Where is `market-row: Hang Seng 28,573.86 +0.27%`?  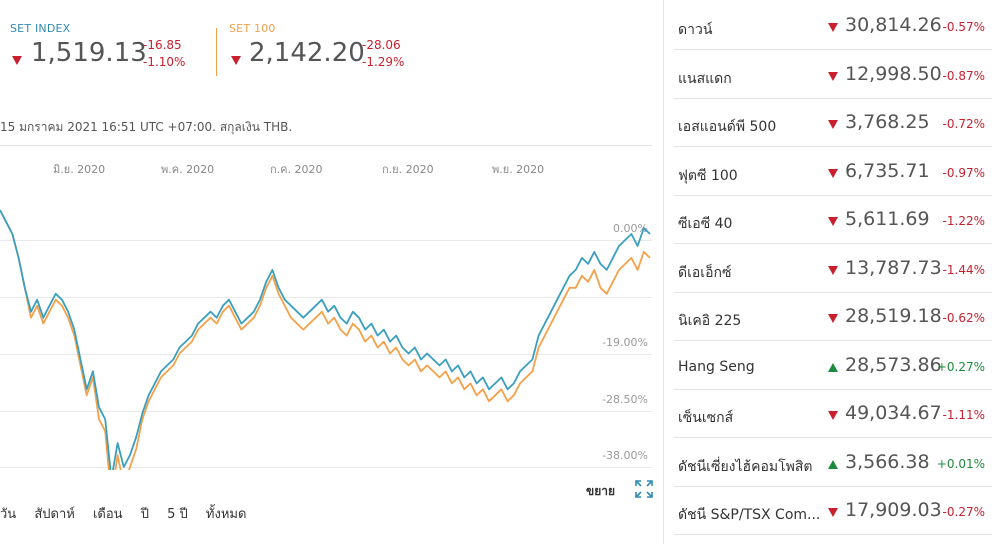 market-row: Hang Seng 28,573.86 +0.27% is located at coordinates (834, 366).